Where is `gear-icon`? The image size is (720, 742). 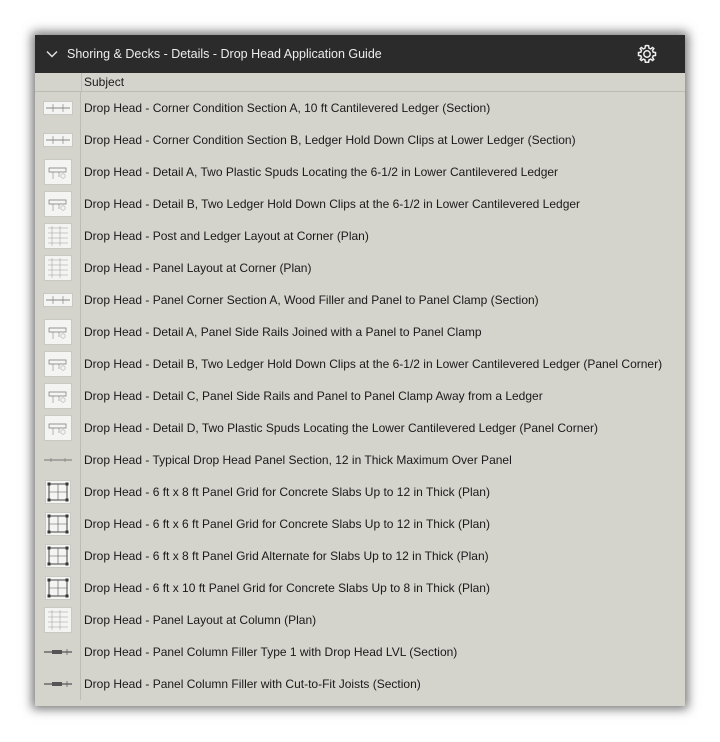
gear-icon is located at coordinates (647, 54).